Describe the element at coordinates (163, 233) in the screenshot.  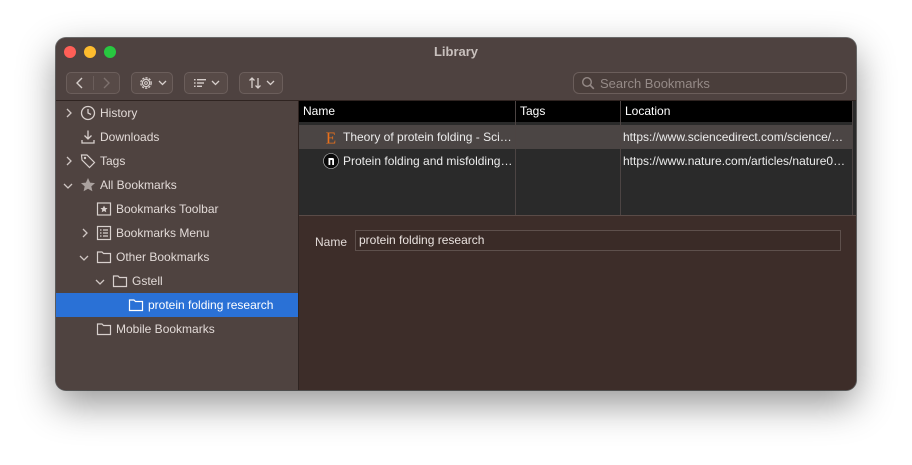
I see `sidebar-item-label: Bookmarks Menu` at that location.